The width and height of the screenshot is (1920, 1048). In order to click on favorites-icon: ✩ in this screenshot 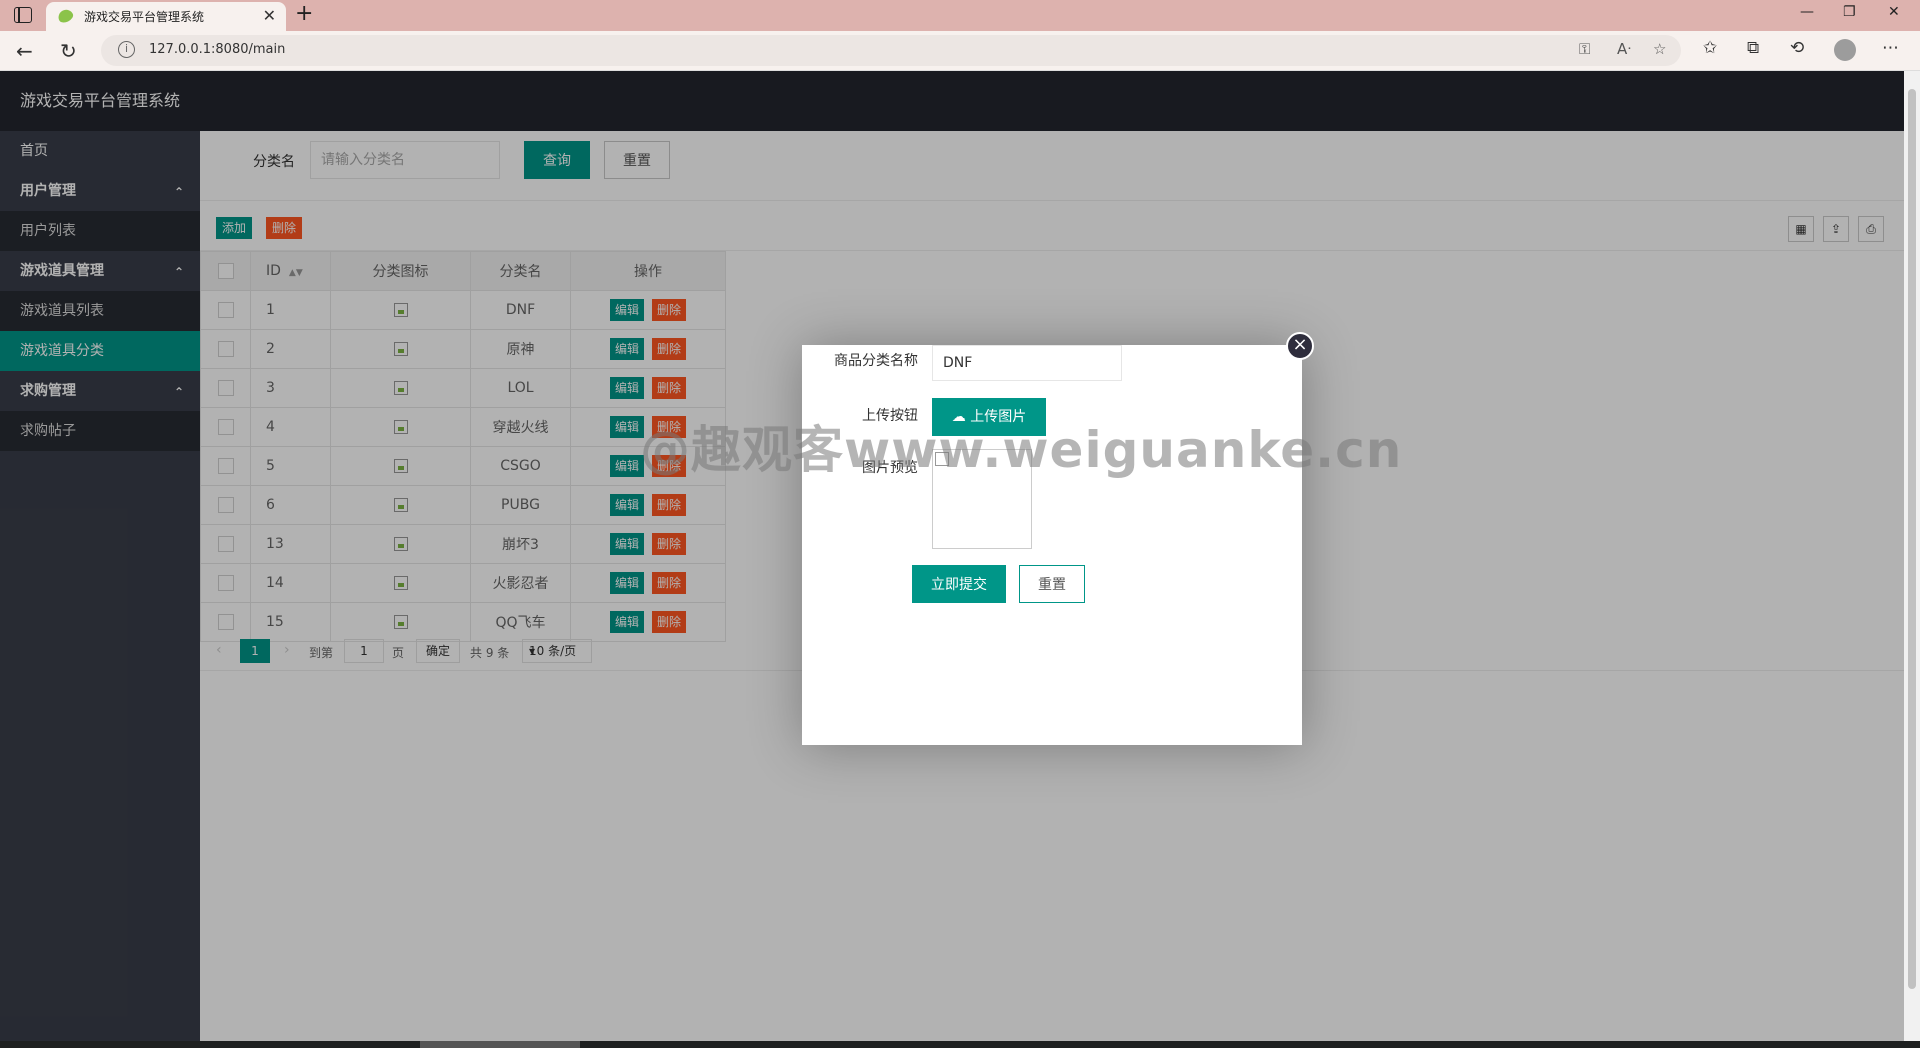, I will do `click(1710, 48)`.